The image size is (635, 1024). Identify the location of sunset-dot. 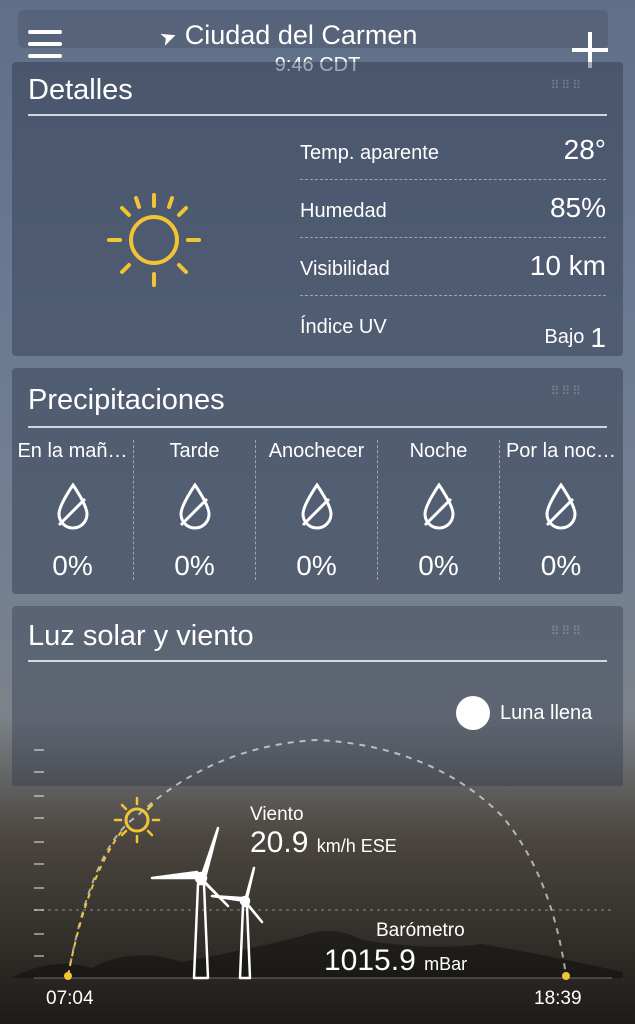
(566, 976).